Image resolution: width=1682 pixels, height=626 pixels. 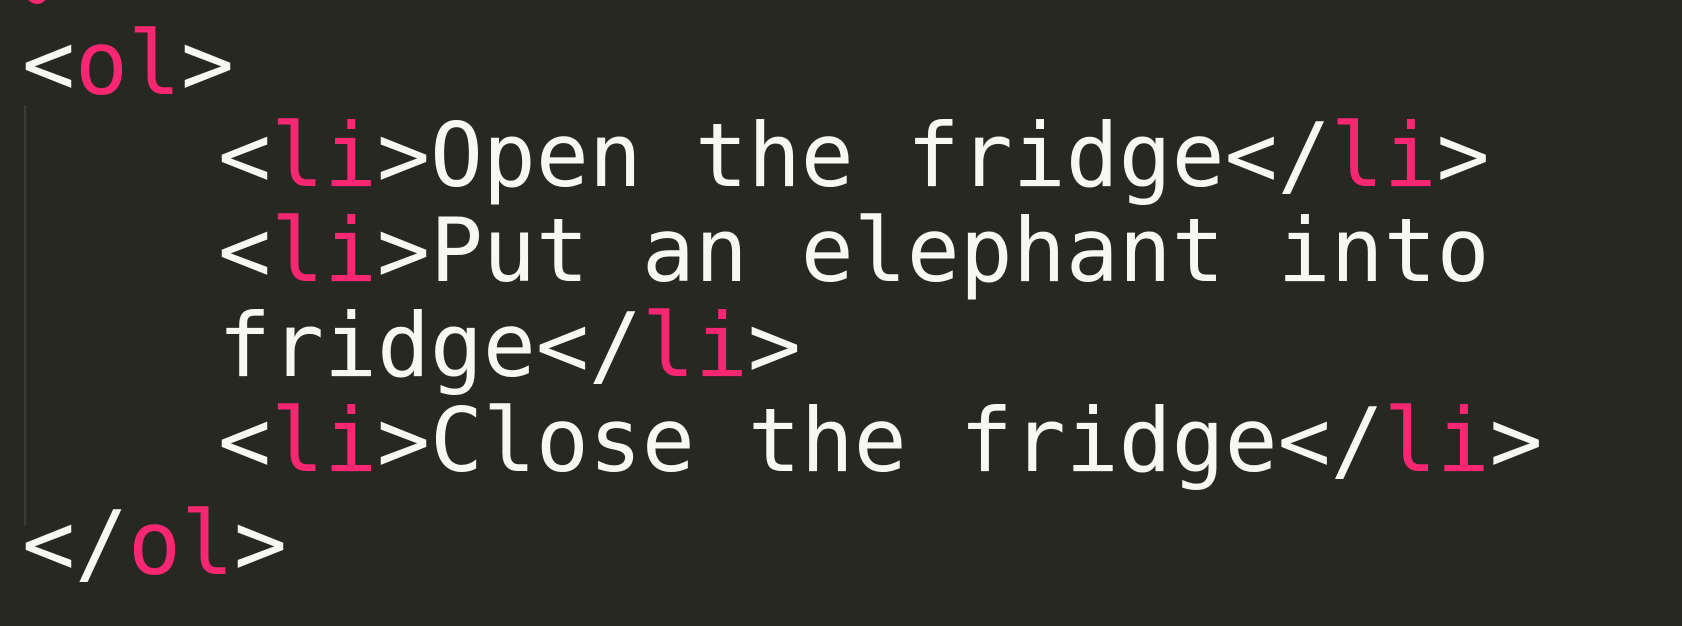 What do you see at coordinates (959, 250) in the screenshot?
I see `list-item-text: Put an elephant into` at bounding box center [959, 250].